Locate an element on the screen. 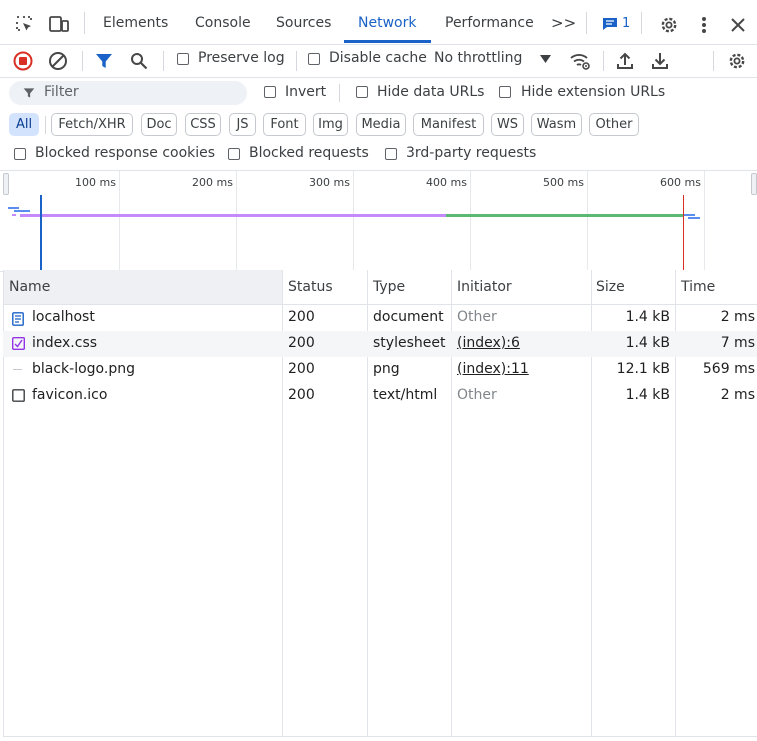 This screenshot has width=757, height=741. issues-count: 1 is located at coordinates (626, 23).